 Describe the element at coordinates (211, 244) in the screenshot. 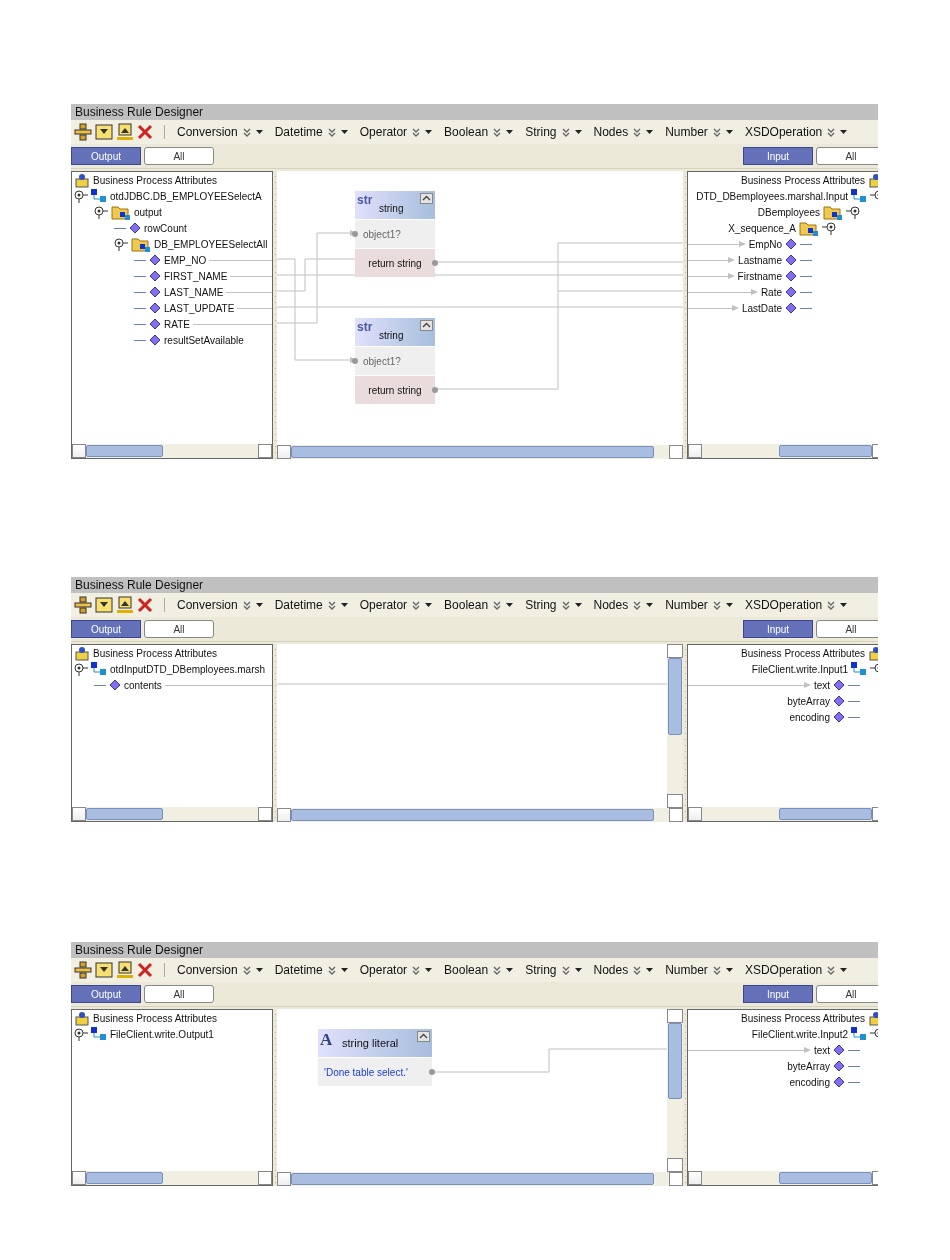

I see `tree-item: DB_EMPLOYEESelectAll` at that location.